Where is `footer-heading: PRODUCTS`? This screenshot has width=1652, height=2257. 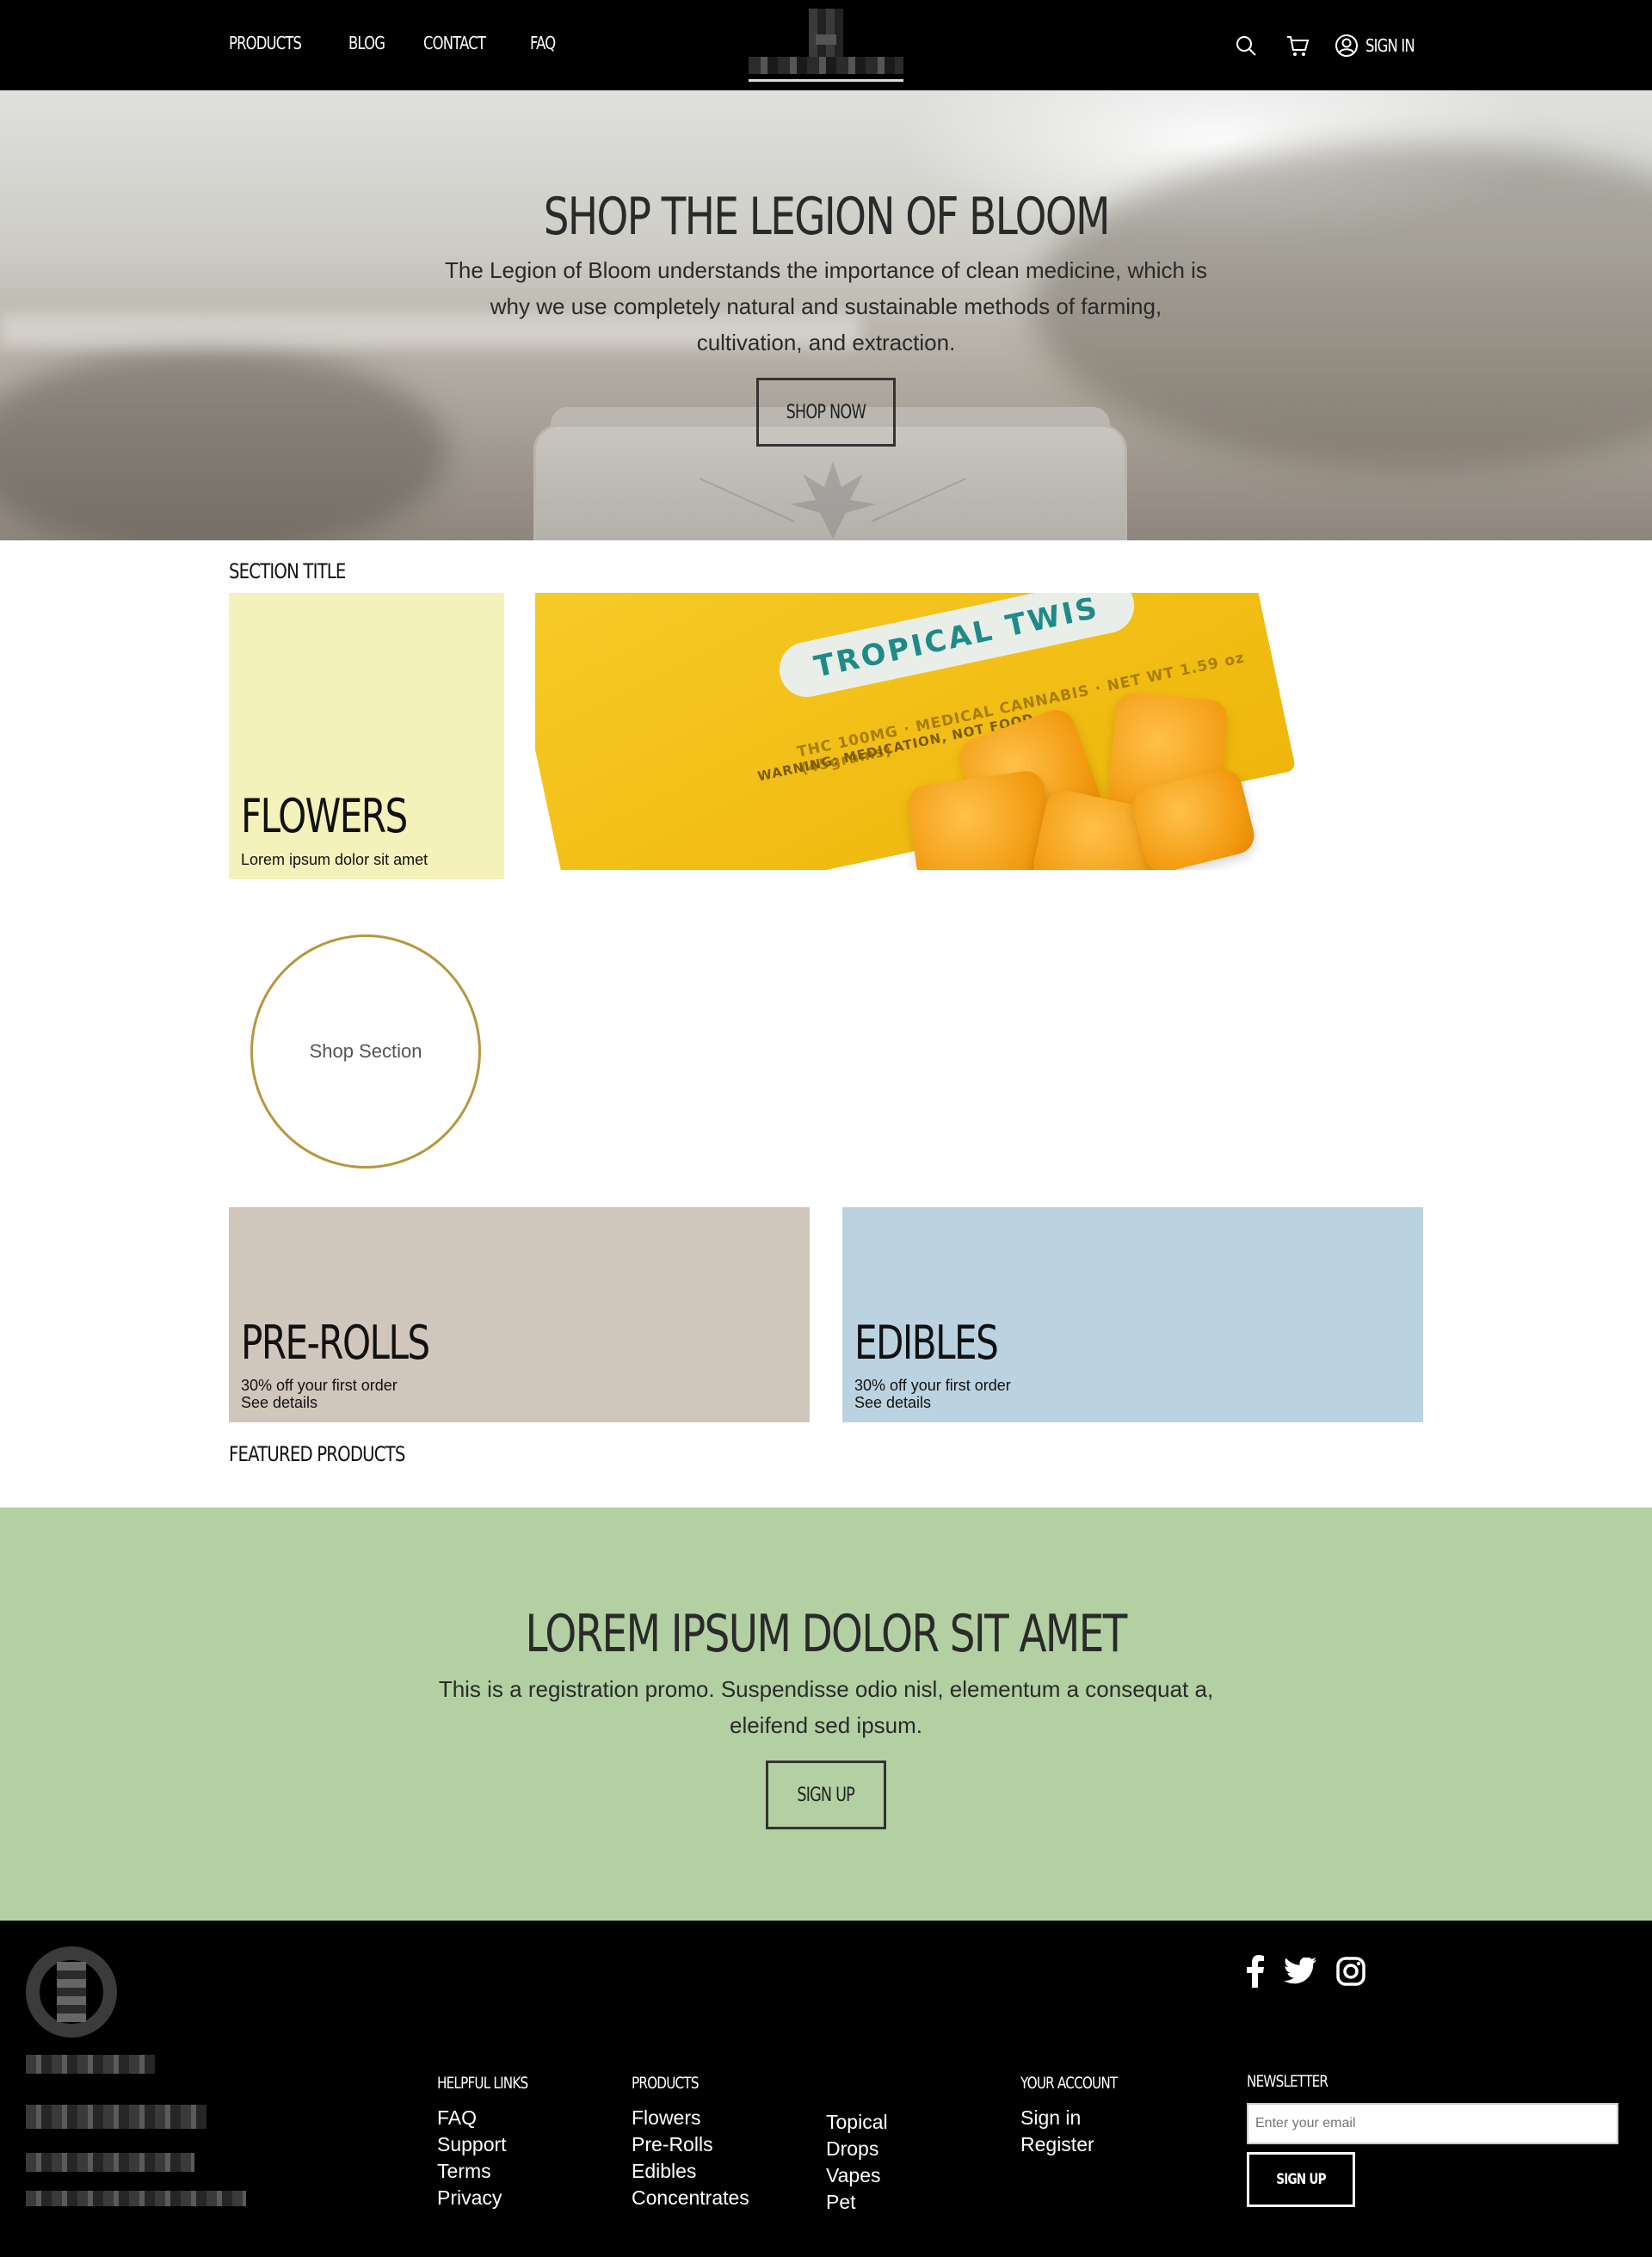 footer-heading: PRODUCTS is located at coordinates (665, 2083).